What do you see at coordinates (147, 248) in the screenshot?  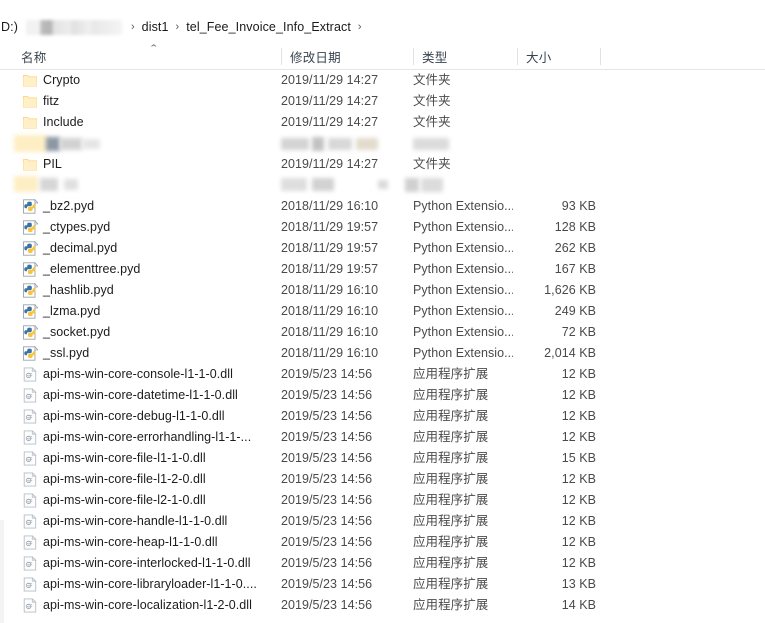 I see `cell-name: _decimal.pyd` at bounding box center [147, 248].